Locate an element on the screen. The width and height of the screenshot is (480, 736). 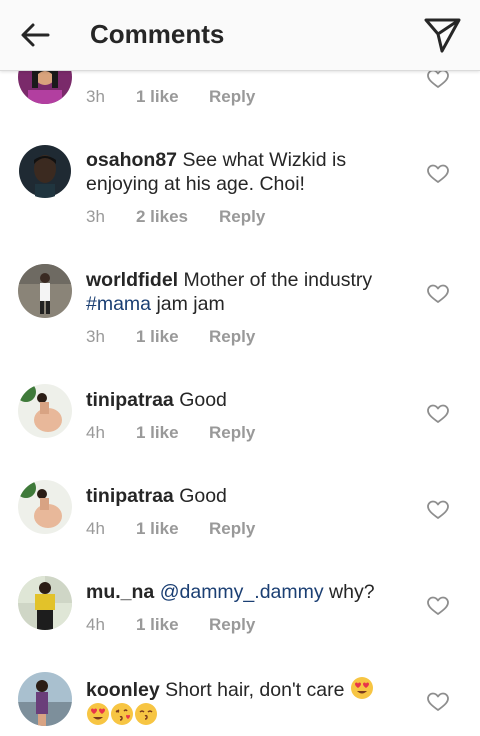
comment-text: mu._na @dammy_.dammy why? is located at coordinates (251, 592).